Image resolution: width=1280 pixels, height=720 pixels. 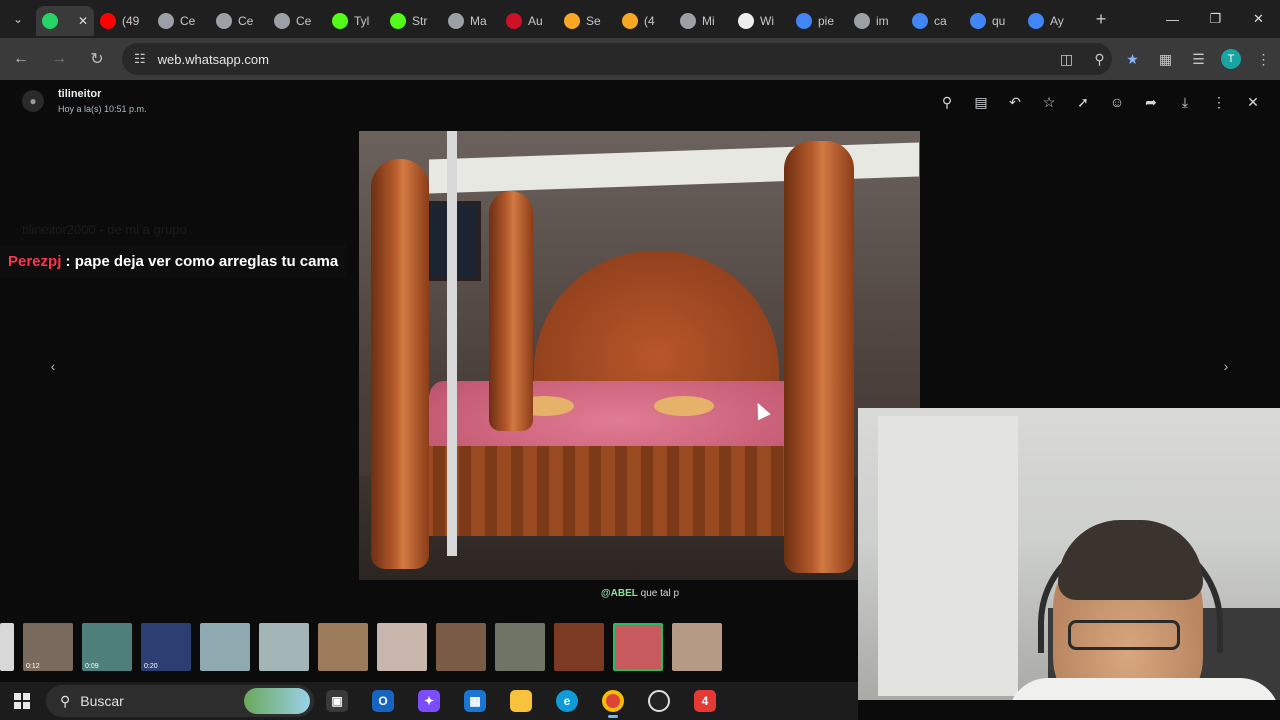 I want to click on browser-tab-label: (4, so click(x=649, y=21).